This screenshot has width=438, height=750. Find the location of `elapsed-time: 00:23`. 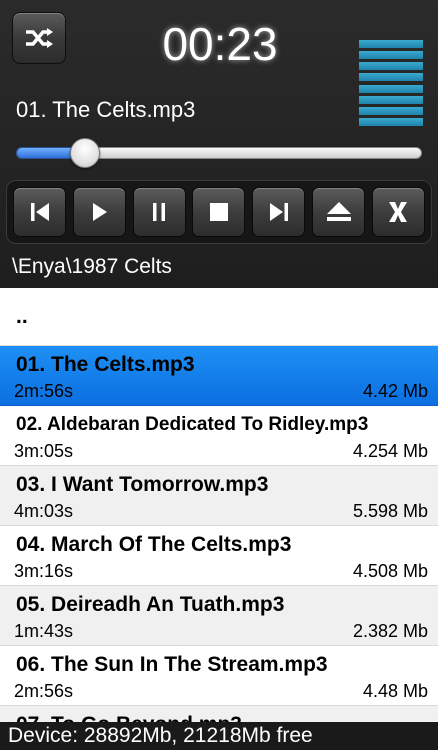

elapsed-time: 00:23 is located at coordinates (220, 44).